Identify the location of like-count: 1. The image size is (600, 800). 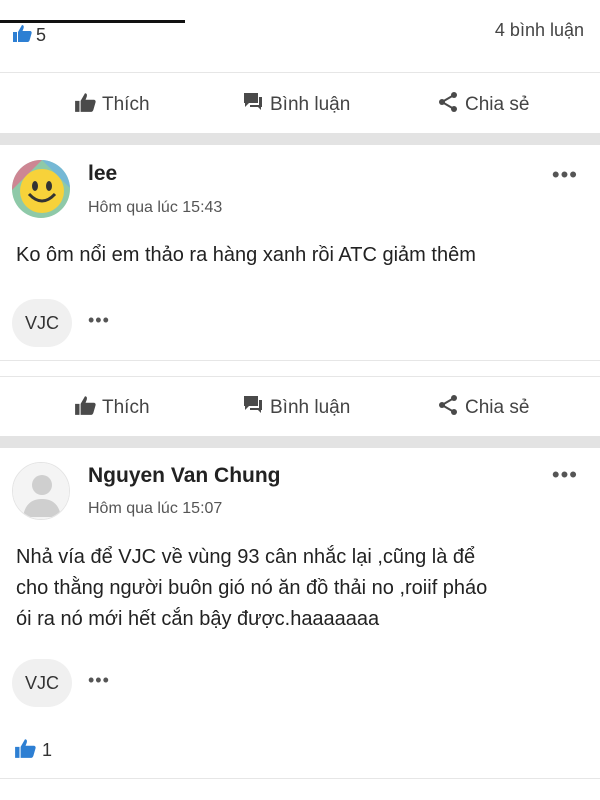
(47, 750).